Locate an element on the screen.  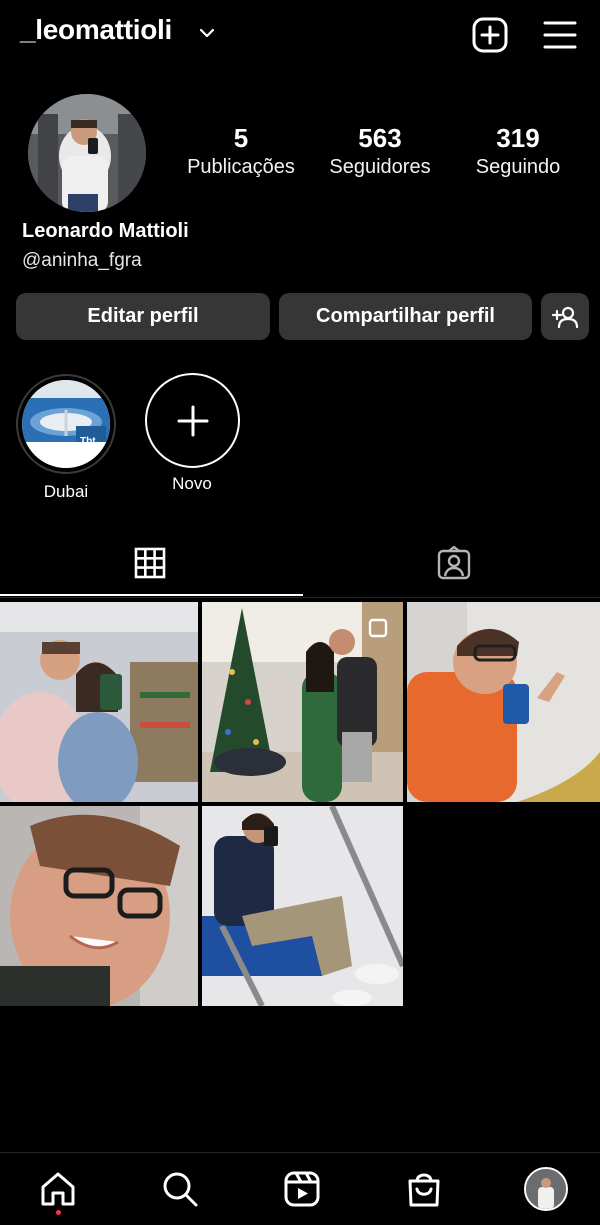
notification-dot is located at coordinates (58, 1212).